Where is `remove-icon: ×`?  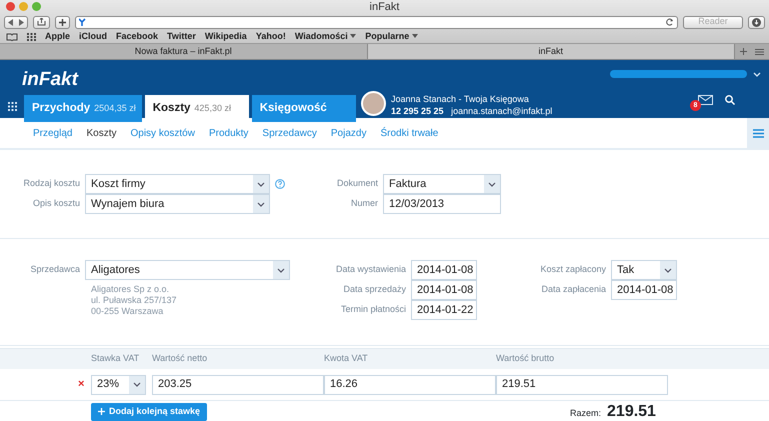 remove-icon: × is located at coordinates (81, 384).